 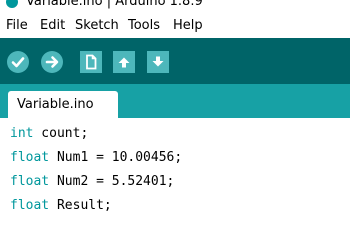 What do you see at coordinates (112, 181) in the screenshot?
I see `code-text: Num2 = 5.52401;` at bounding box center [112, 181].